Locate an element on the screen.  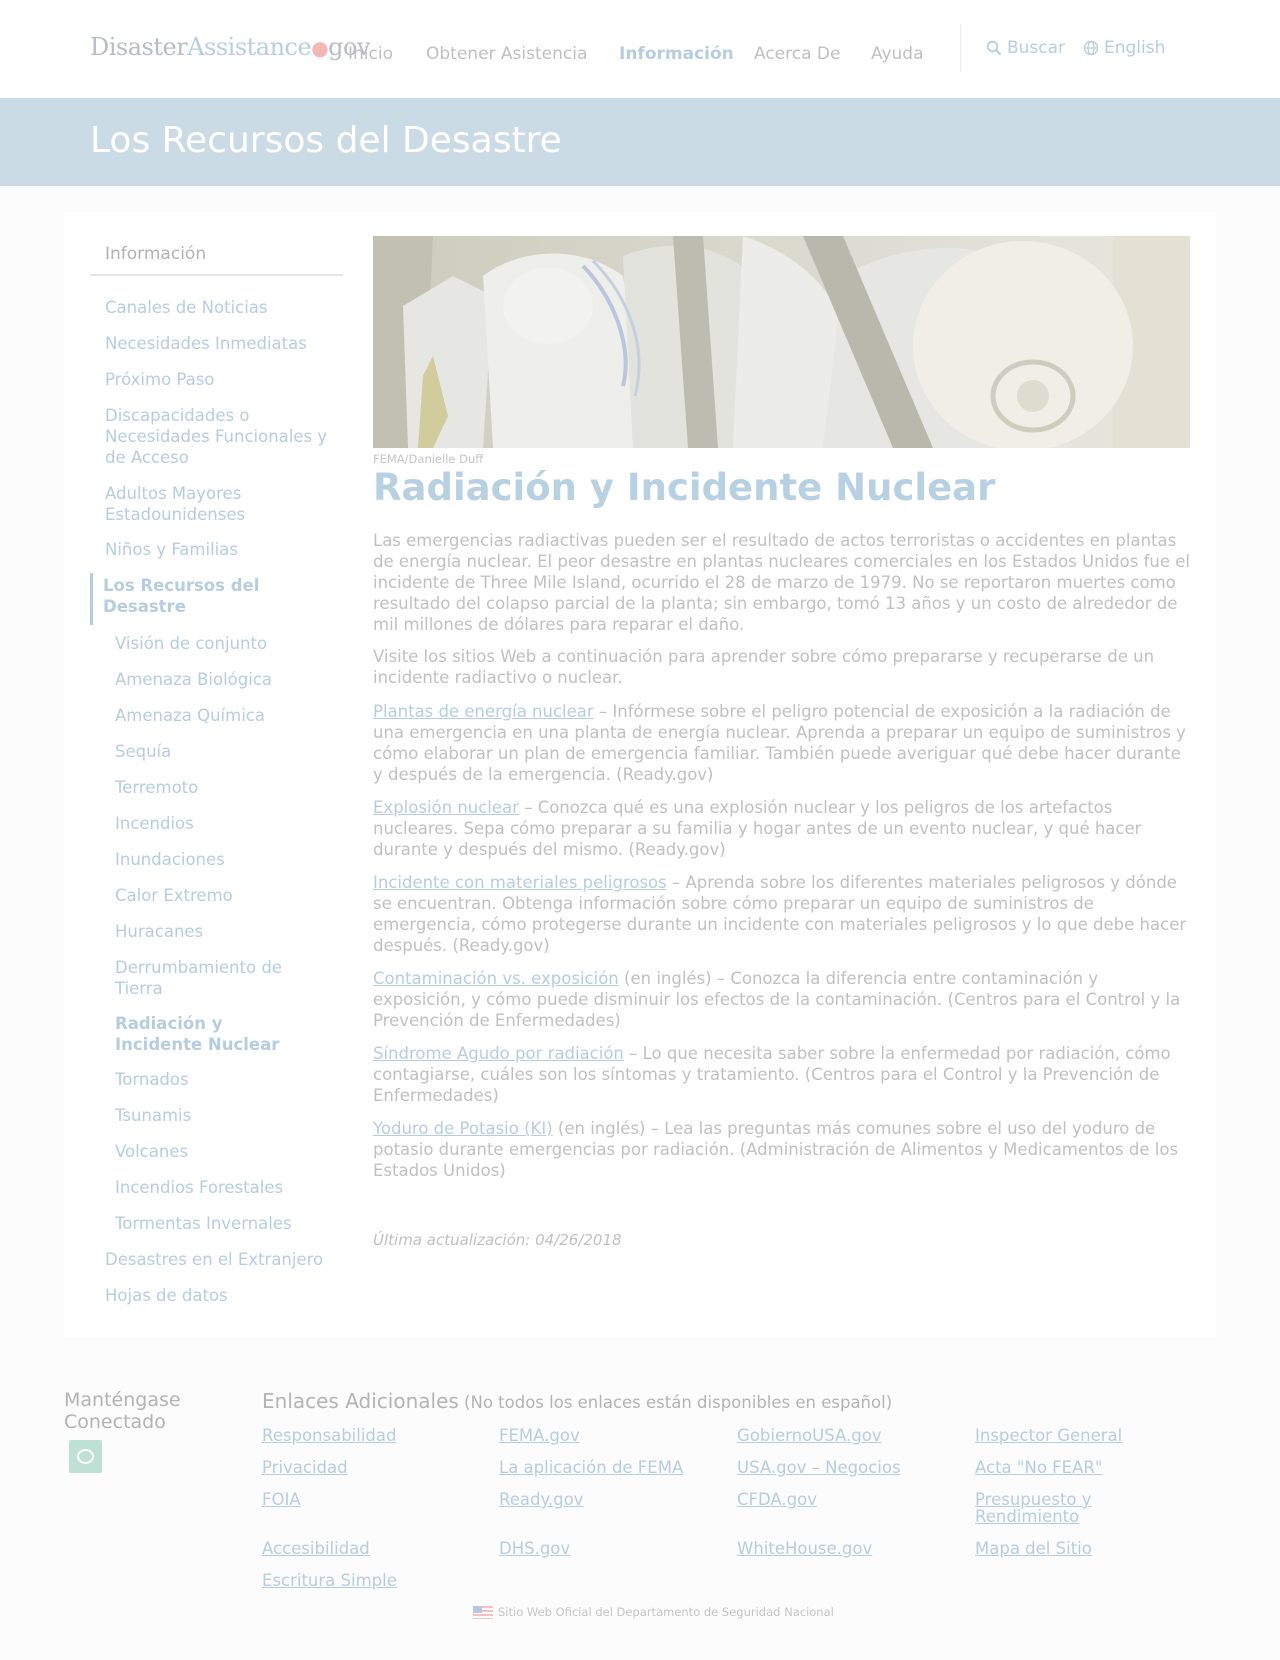
footer-link-cfda: CFDA.gov is located at coordinates (844, 1499).